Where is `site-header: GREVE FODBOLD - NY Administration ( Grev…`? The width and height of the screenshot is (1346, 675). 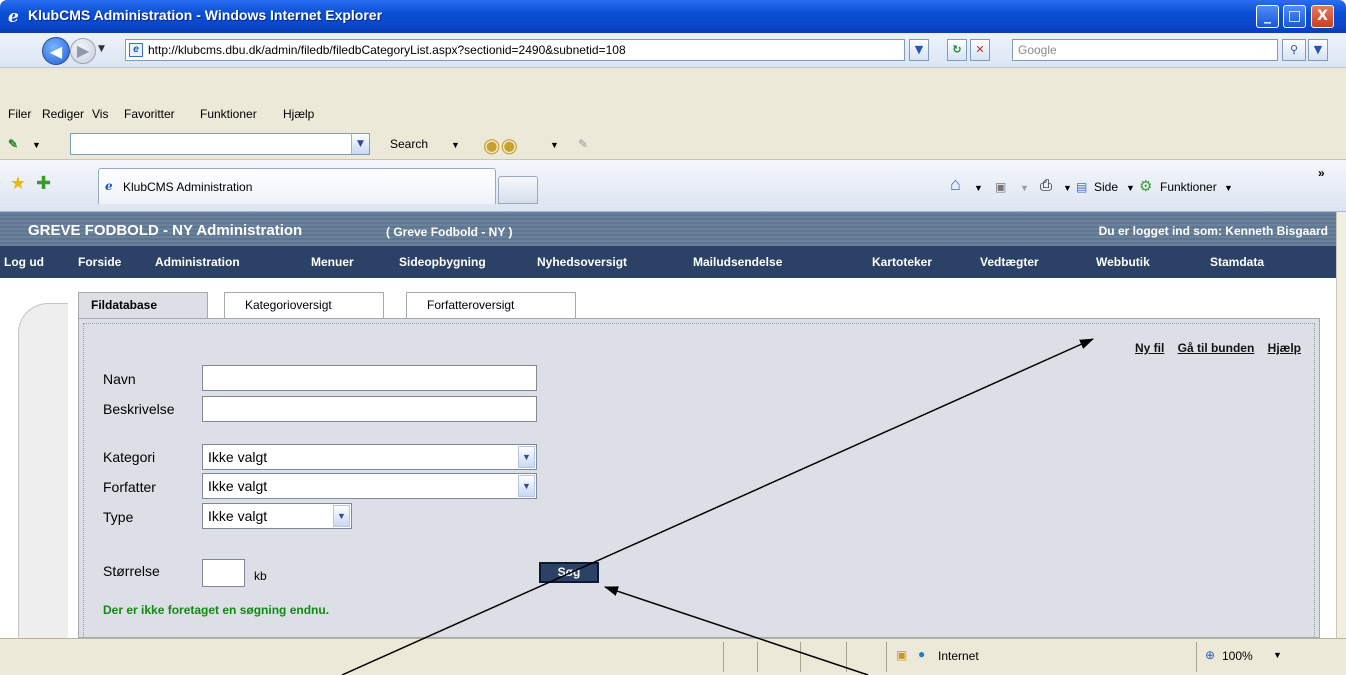 site-header: GREVE FODBOLD - NY Administration ( Grev… is located at coordinates (668, 229).